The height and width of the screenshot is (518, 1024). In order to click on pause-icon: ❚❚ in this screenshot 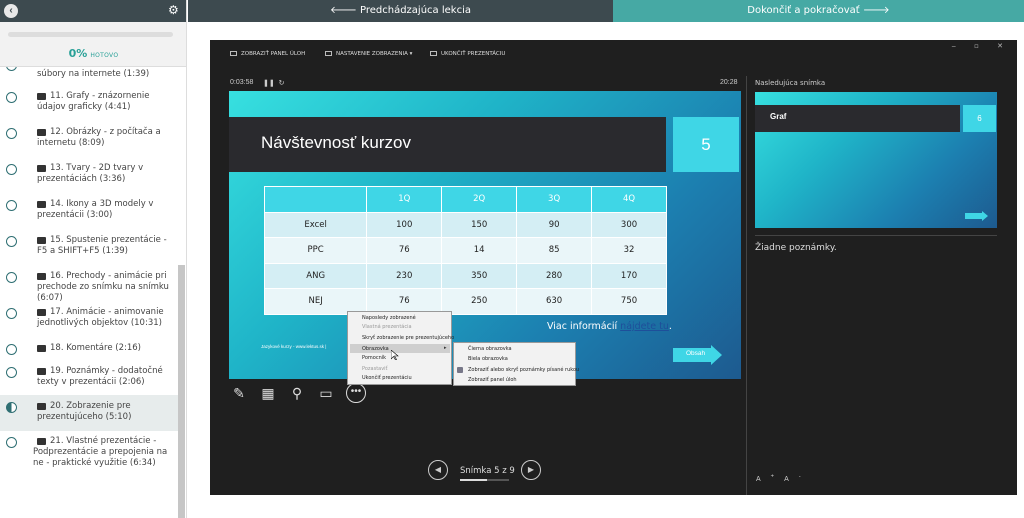, I will do `click(269, 83)`.